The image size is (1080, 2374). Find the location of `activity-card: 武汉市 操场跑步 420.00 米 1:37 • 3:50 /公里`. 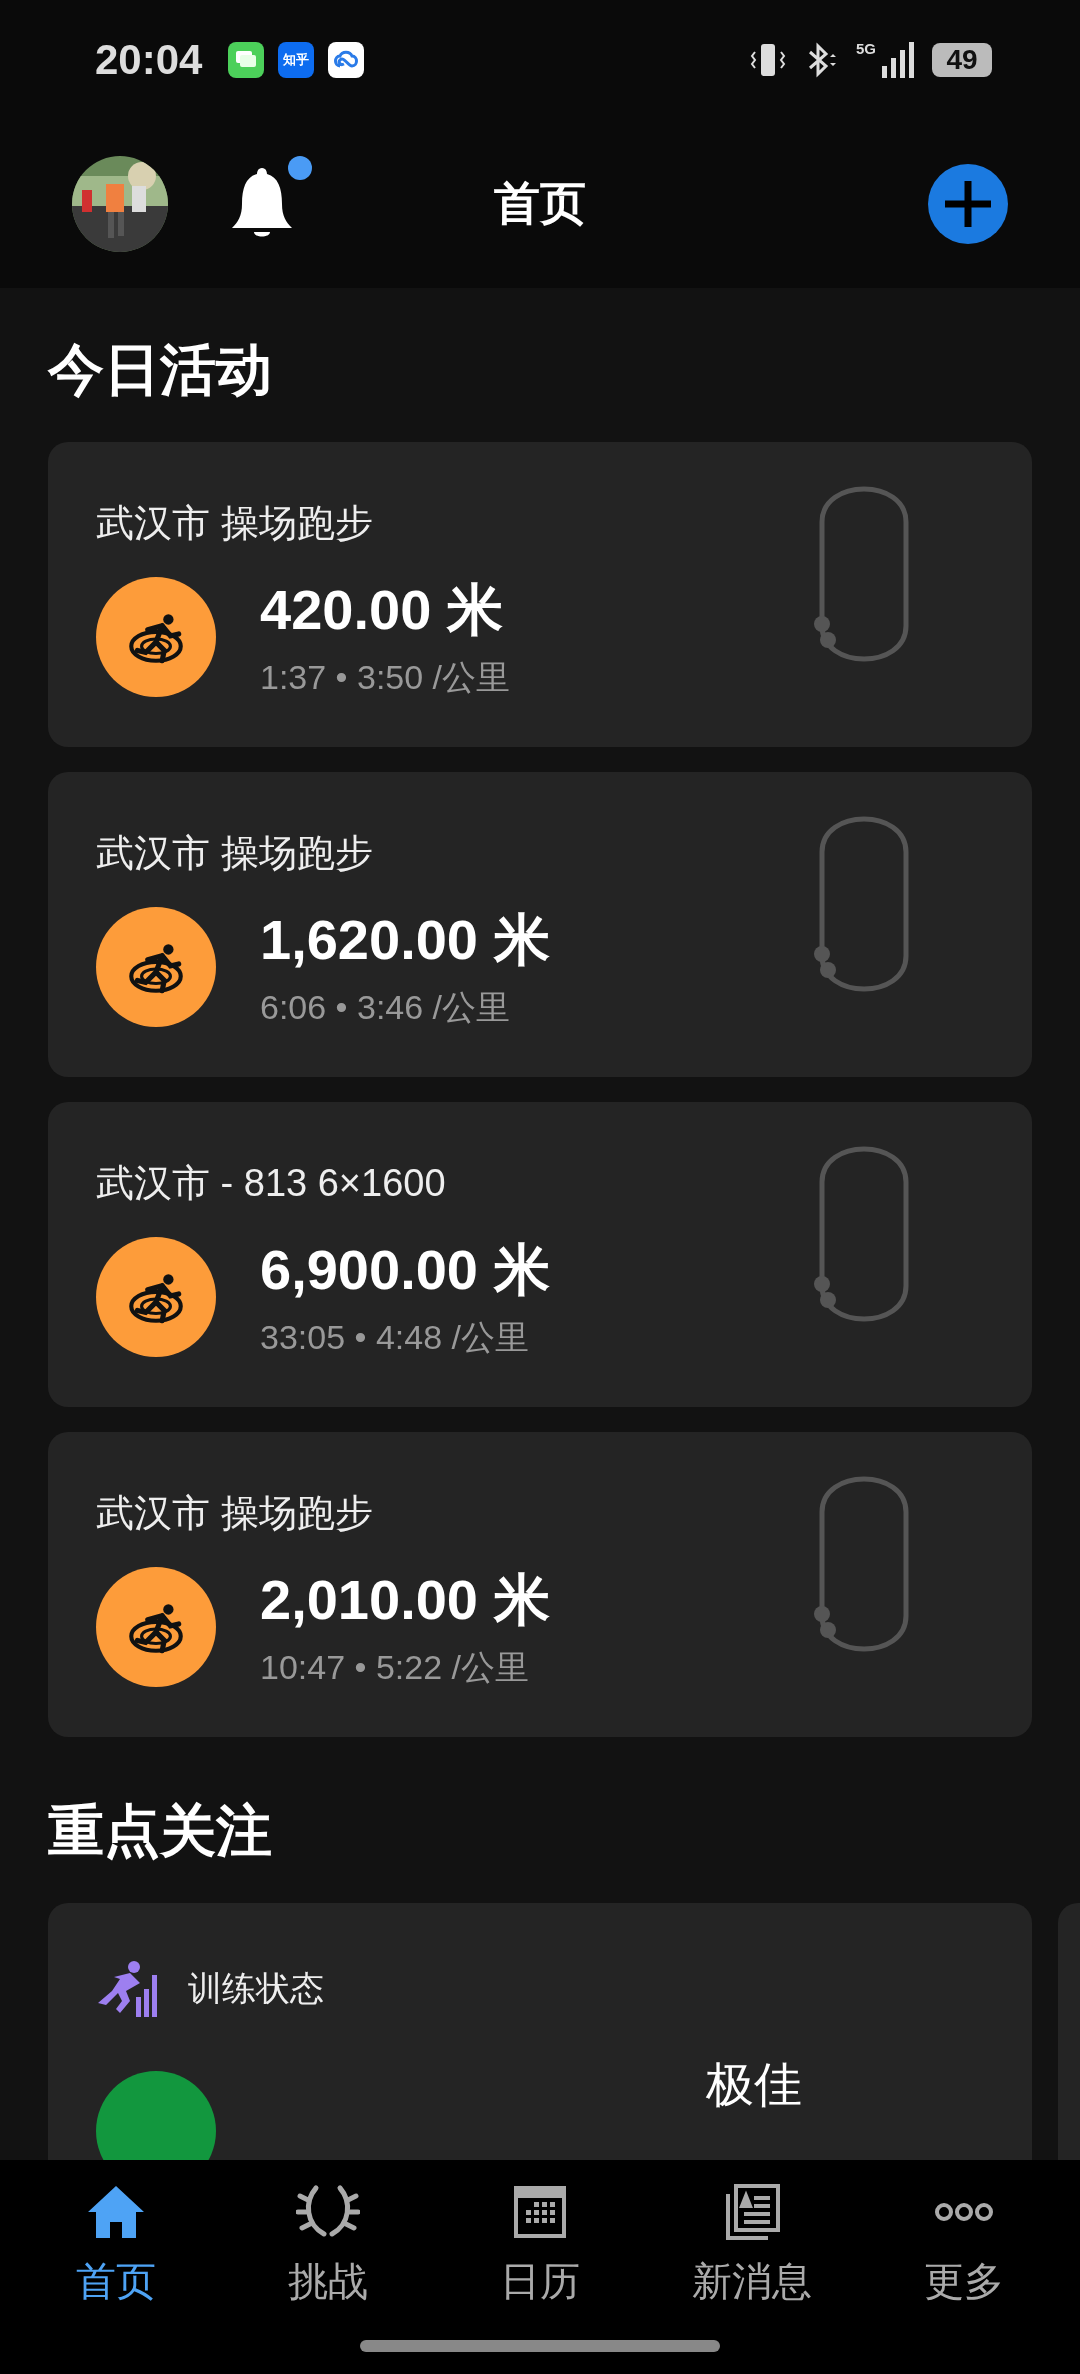

activity-card: 武汉市 操场跑步 420.00 米 1:37 • 3:50 /公里 is located at coordinates (540, 594).